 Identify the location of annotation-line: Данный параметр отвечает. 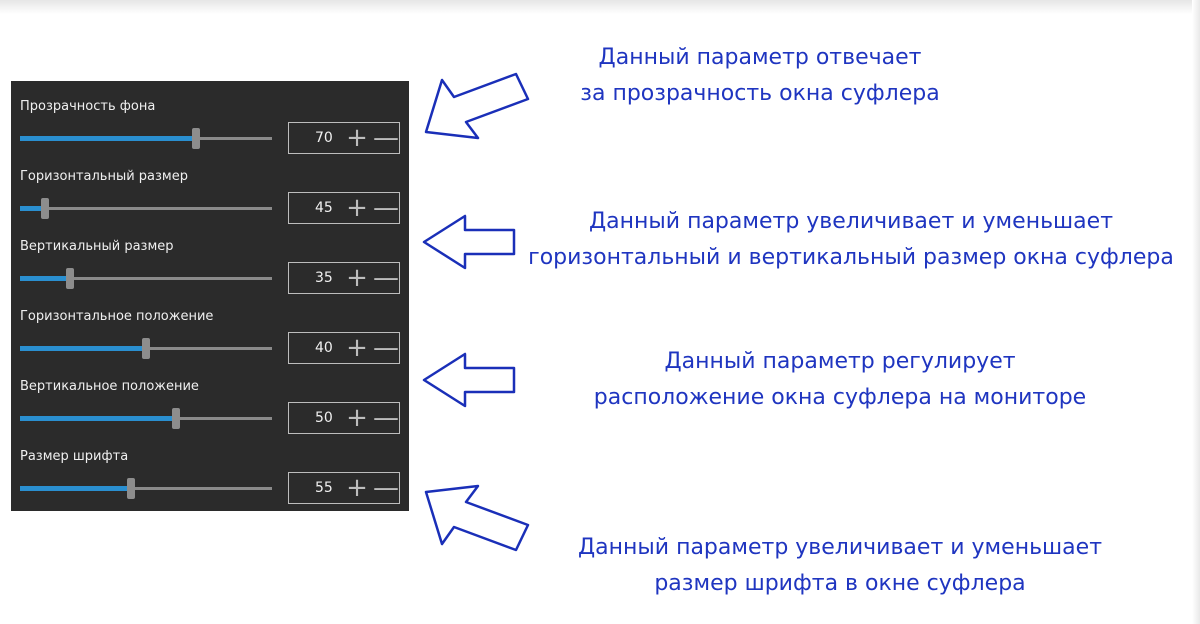
(760, 57).